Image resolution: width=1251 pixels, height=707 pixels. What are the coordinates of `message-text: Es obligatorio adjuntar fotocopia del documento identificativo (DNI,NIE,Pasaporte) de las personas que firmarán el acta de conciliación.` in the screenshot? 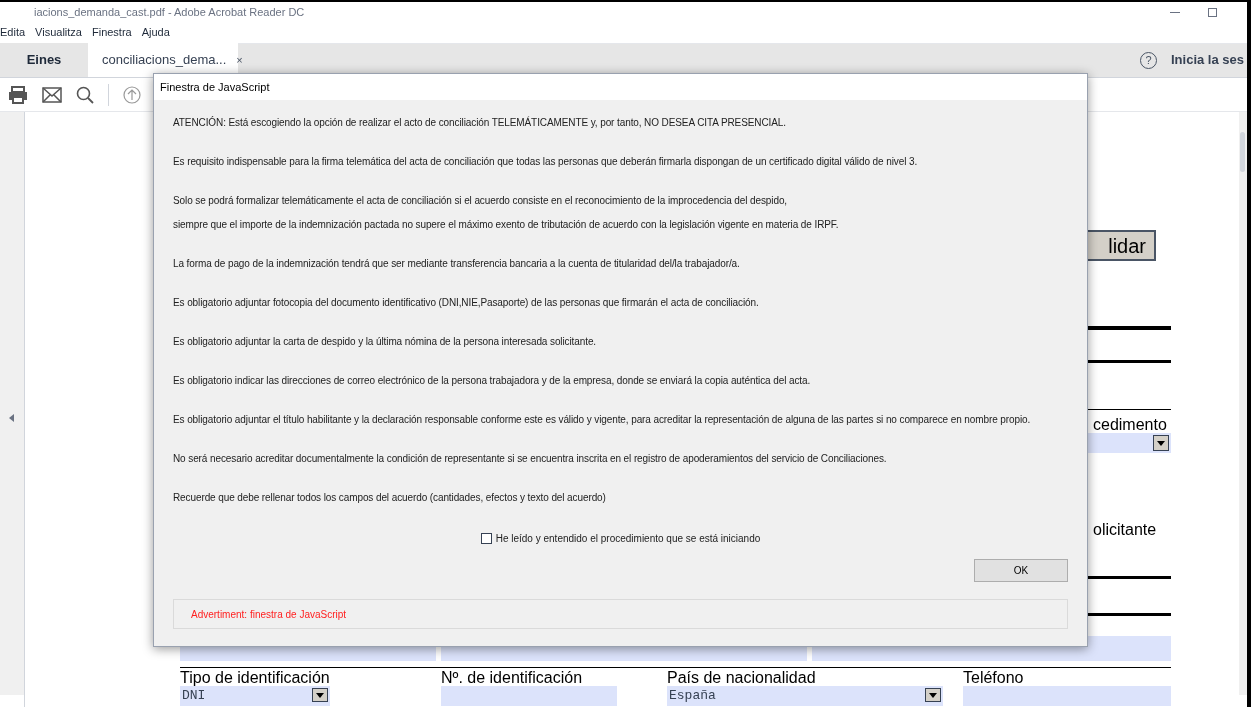 It's located at (466, 302).